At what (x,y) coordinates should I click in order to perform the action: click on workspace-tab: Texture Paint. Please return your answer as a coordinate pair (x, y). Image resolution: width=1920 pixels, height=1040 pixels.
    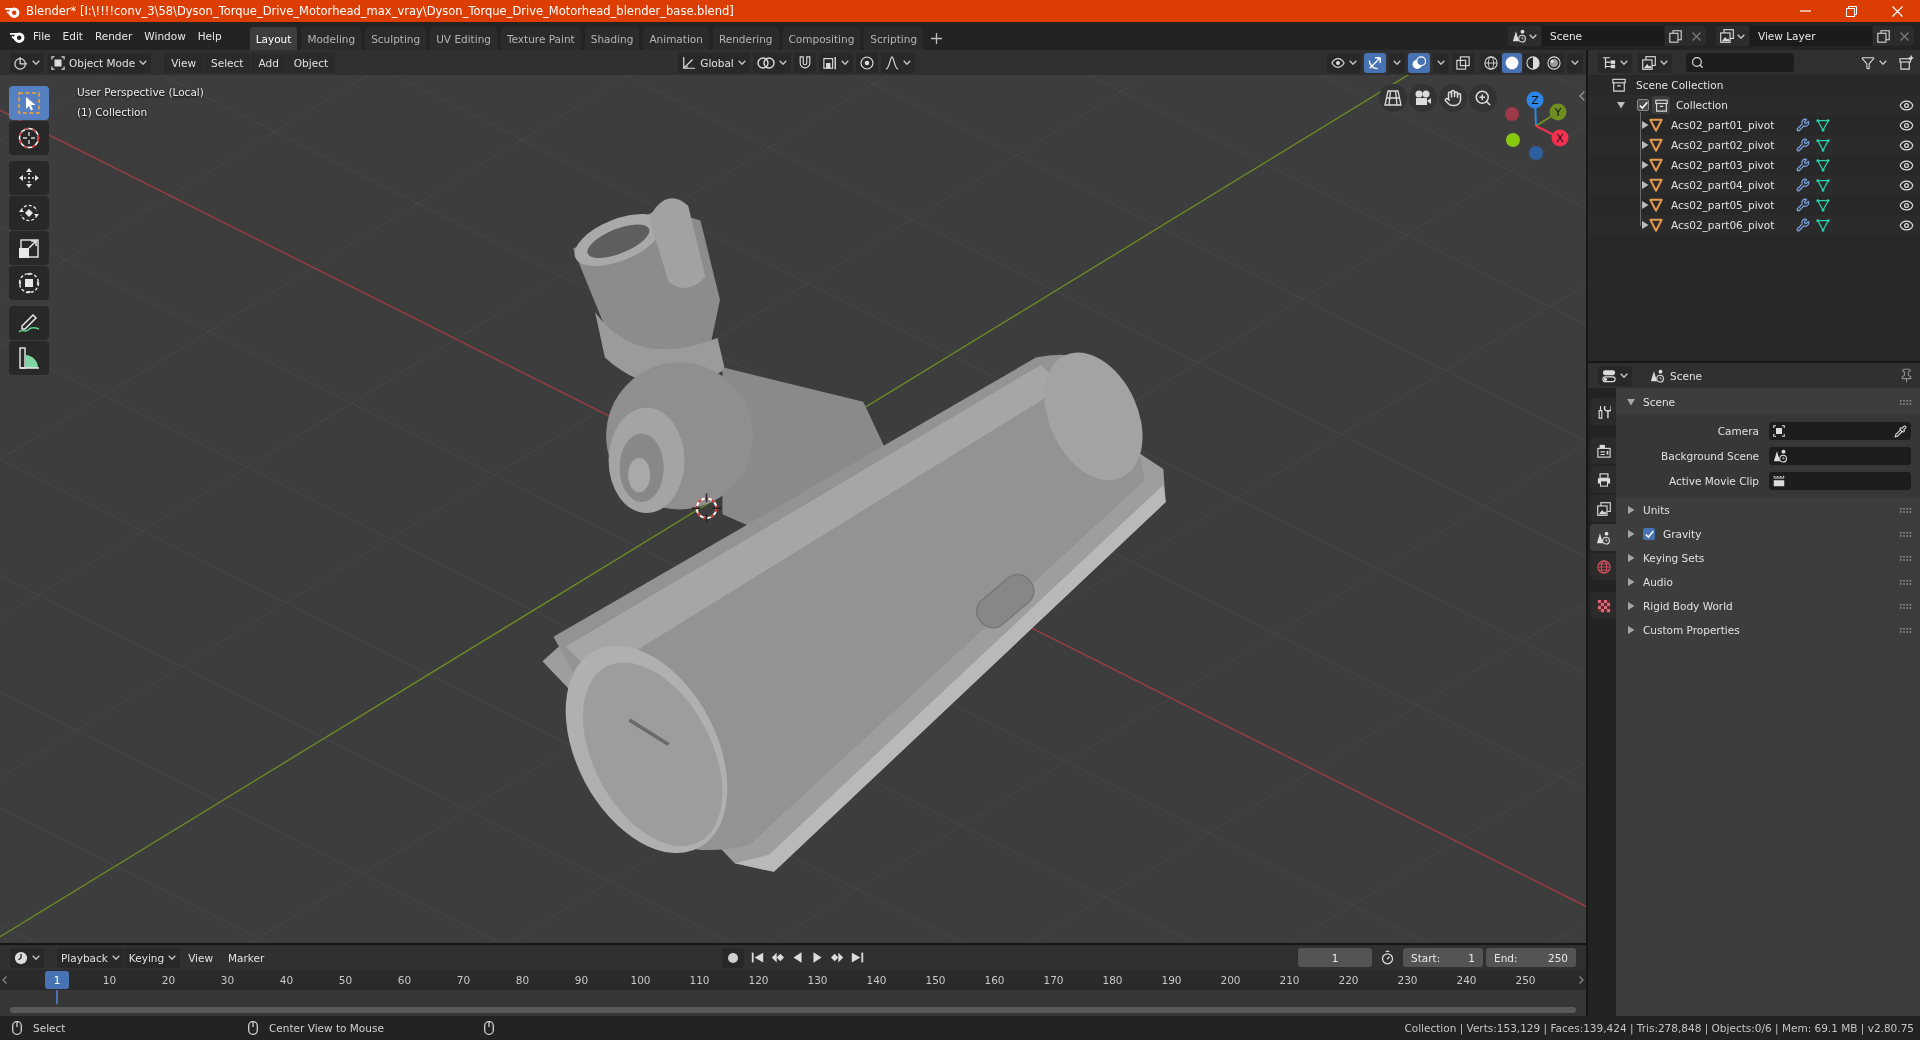
    Looking at the image, I should click on (540, 38).